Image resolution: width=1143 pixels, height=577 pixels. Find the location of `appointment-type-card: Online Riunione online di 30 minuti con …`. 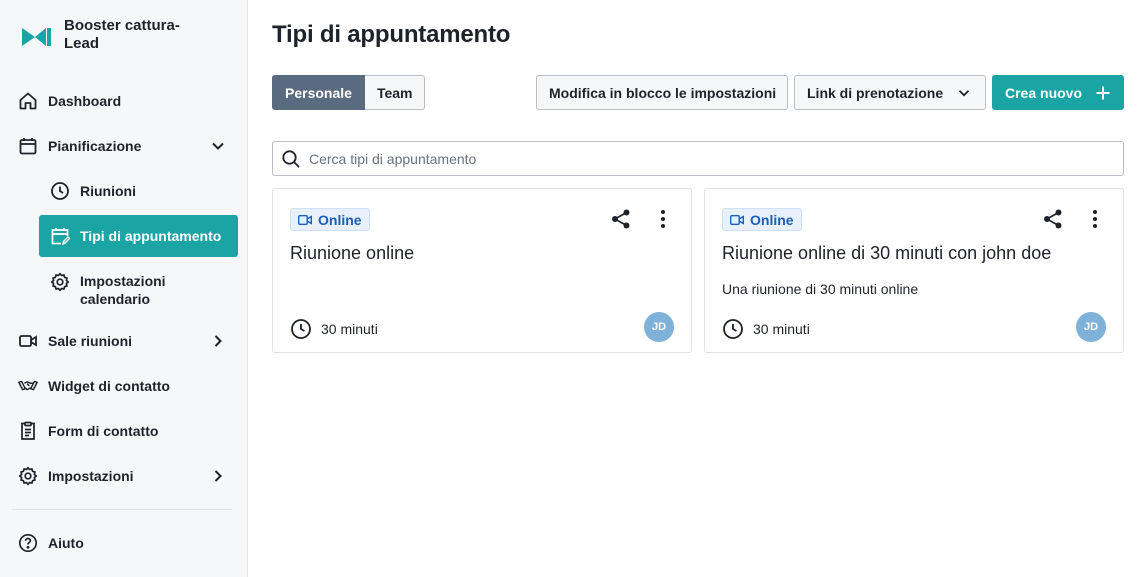

appointment-type-card: Online Riunione online di 30 minuti con … is located at coordinates (914, 270).